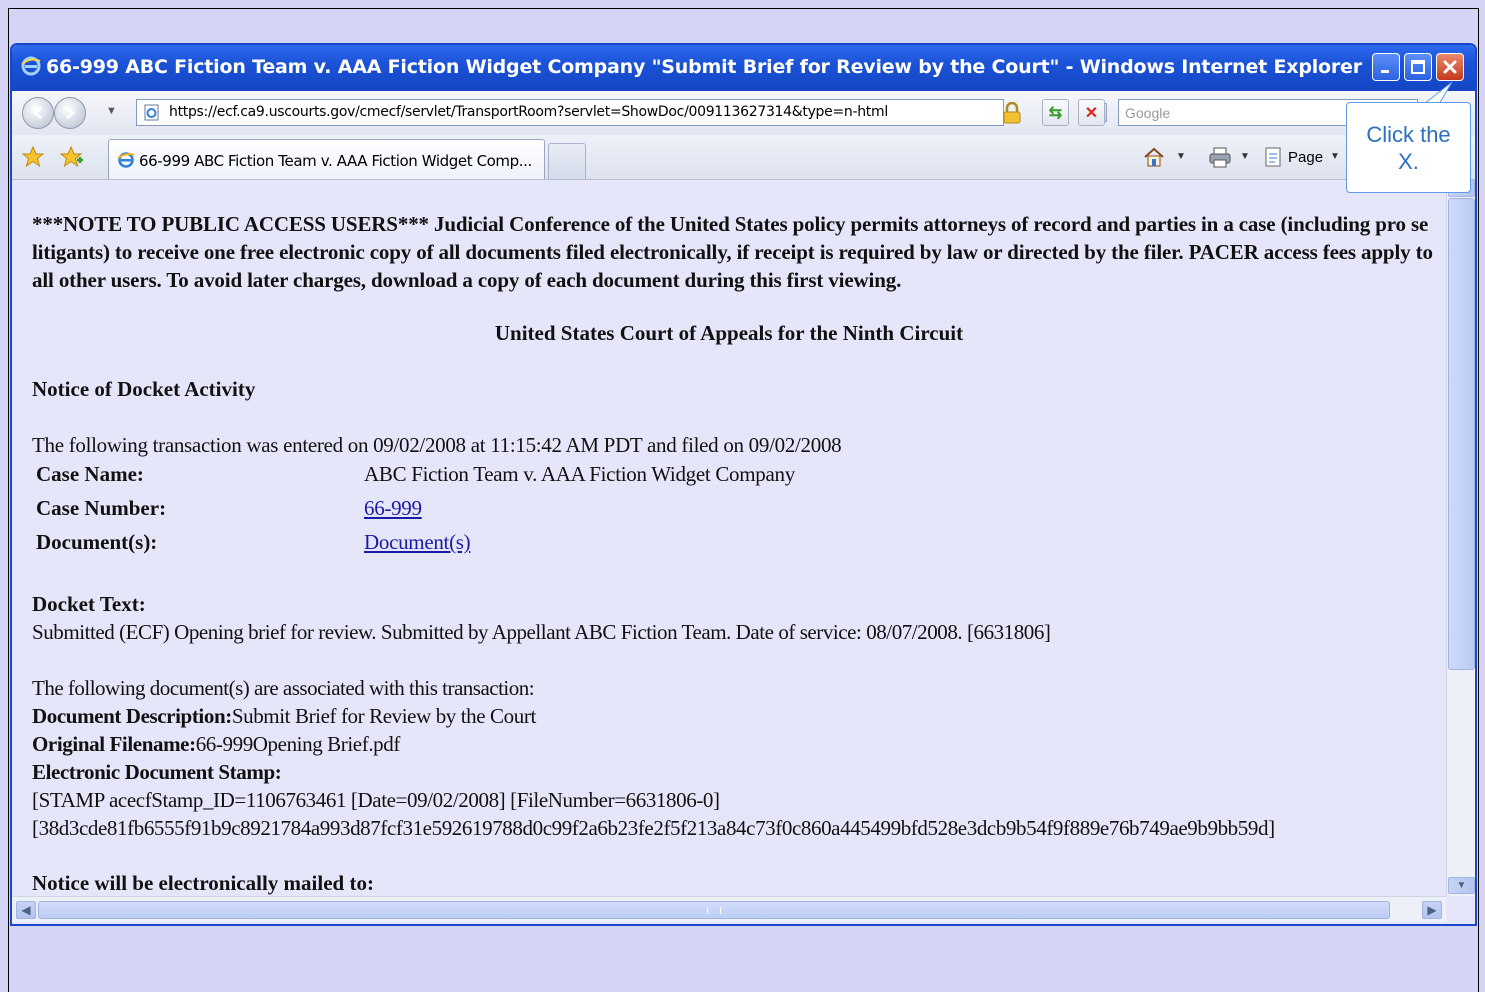  What do you see at coordinates (1386, 67) in the screenshot?
I see `minimize-button` at bounding box center [1386, 67].